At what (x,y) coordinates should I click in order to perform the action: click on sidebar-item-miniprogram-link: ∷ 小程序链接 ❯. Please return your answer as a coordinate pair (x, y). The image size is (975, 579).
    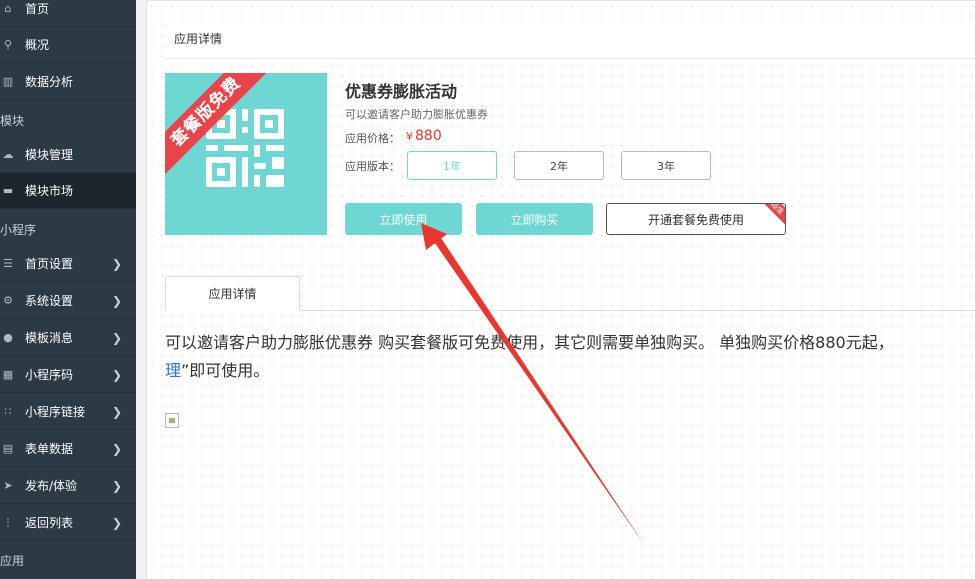
    Looking at the image, I should click on (68, 412).